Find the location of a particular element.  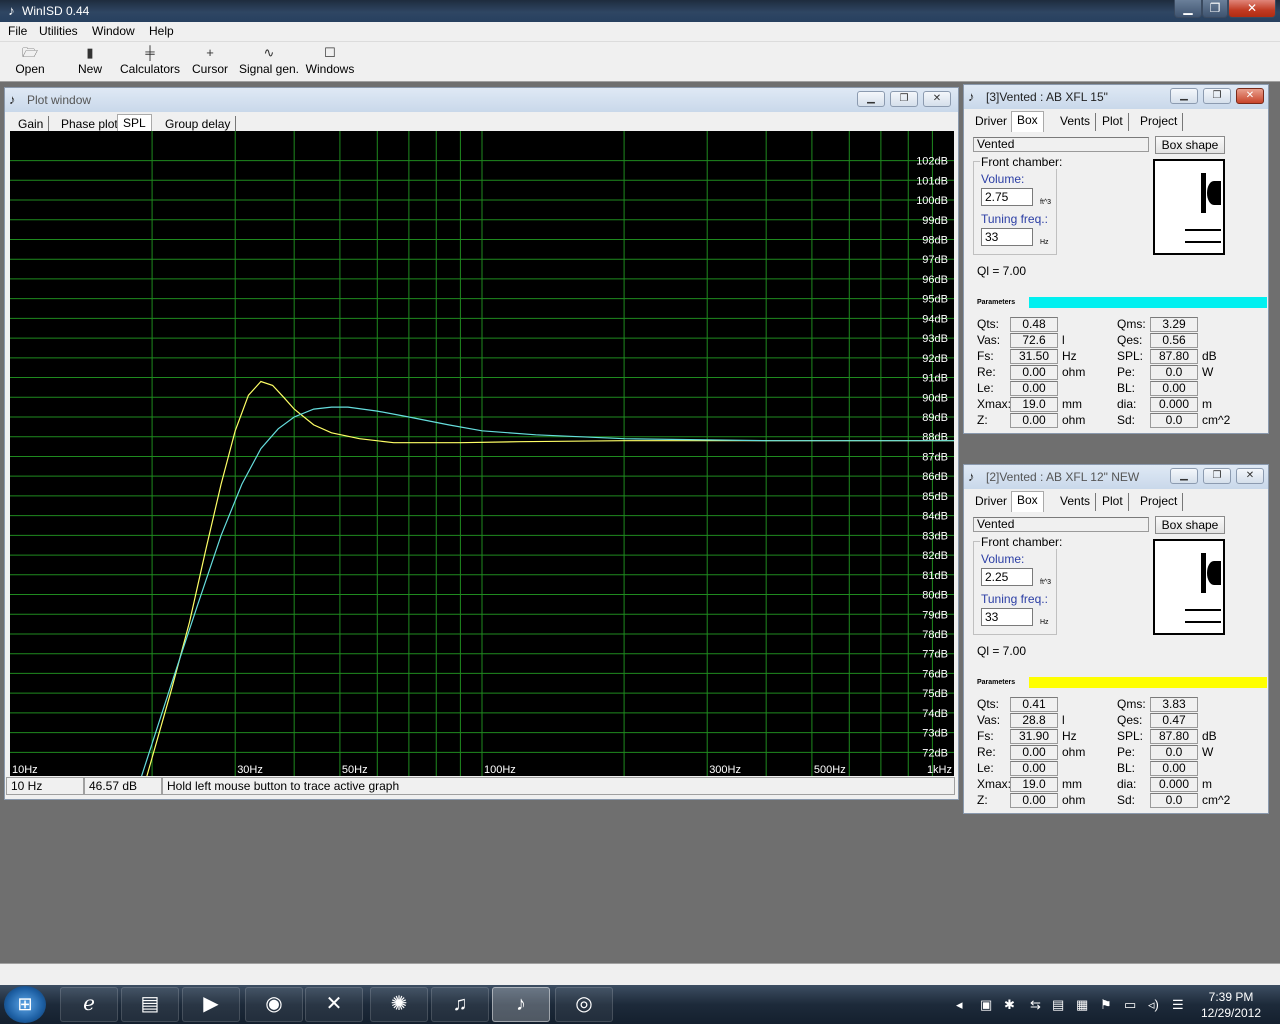

y-tick-label: 102dB is located at coordinates (932, 162).